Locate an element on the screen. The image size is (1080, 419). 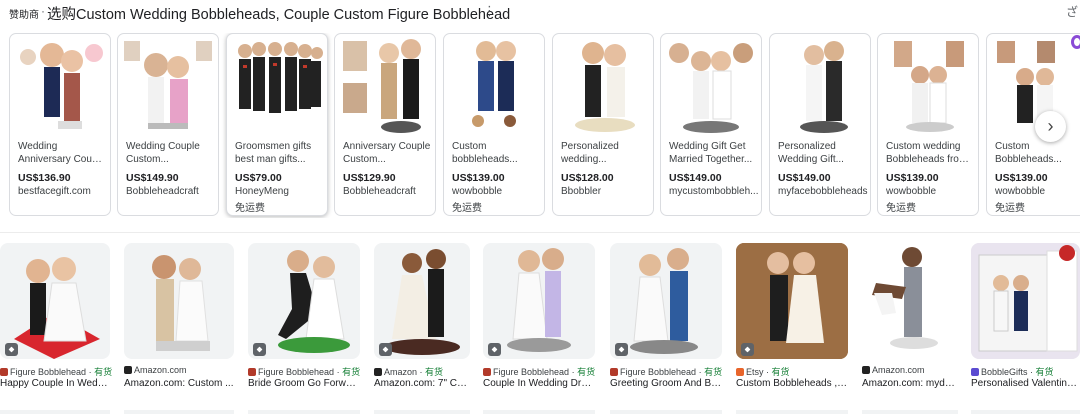
product-seller: bestfacegift.com is located at coordinates (54, 191).